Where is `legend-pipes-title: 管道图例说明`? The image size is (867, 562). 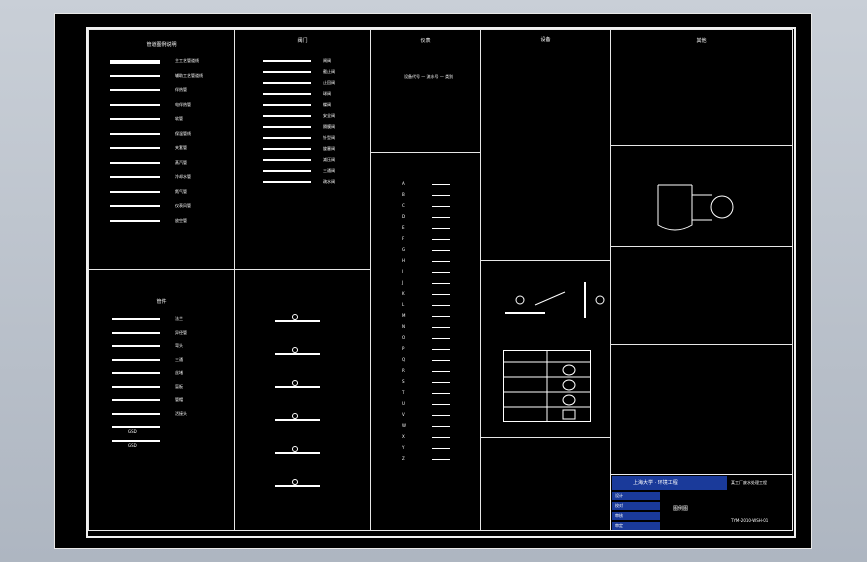 legend-pipes-title: 管道图例说明 is located at coordinates (161, 45).